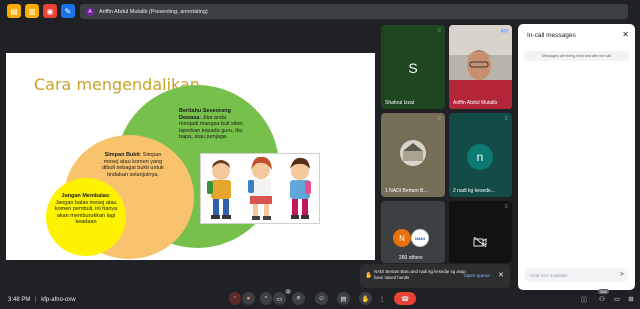 Image resolution: width=640 pixels, height=309 pixels. I want to click on info-icon: ⓘ, so click(584, 298).